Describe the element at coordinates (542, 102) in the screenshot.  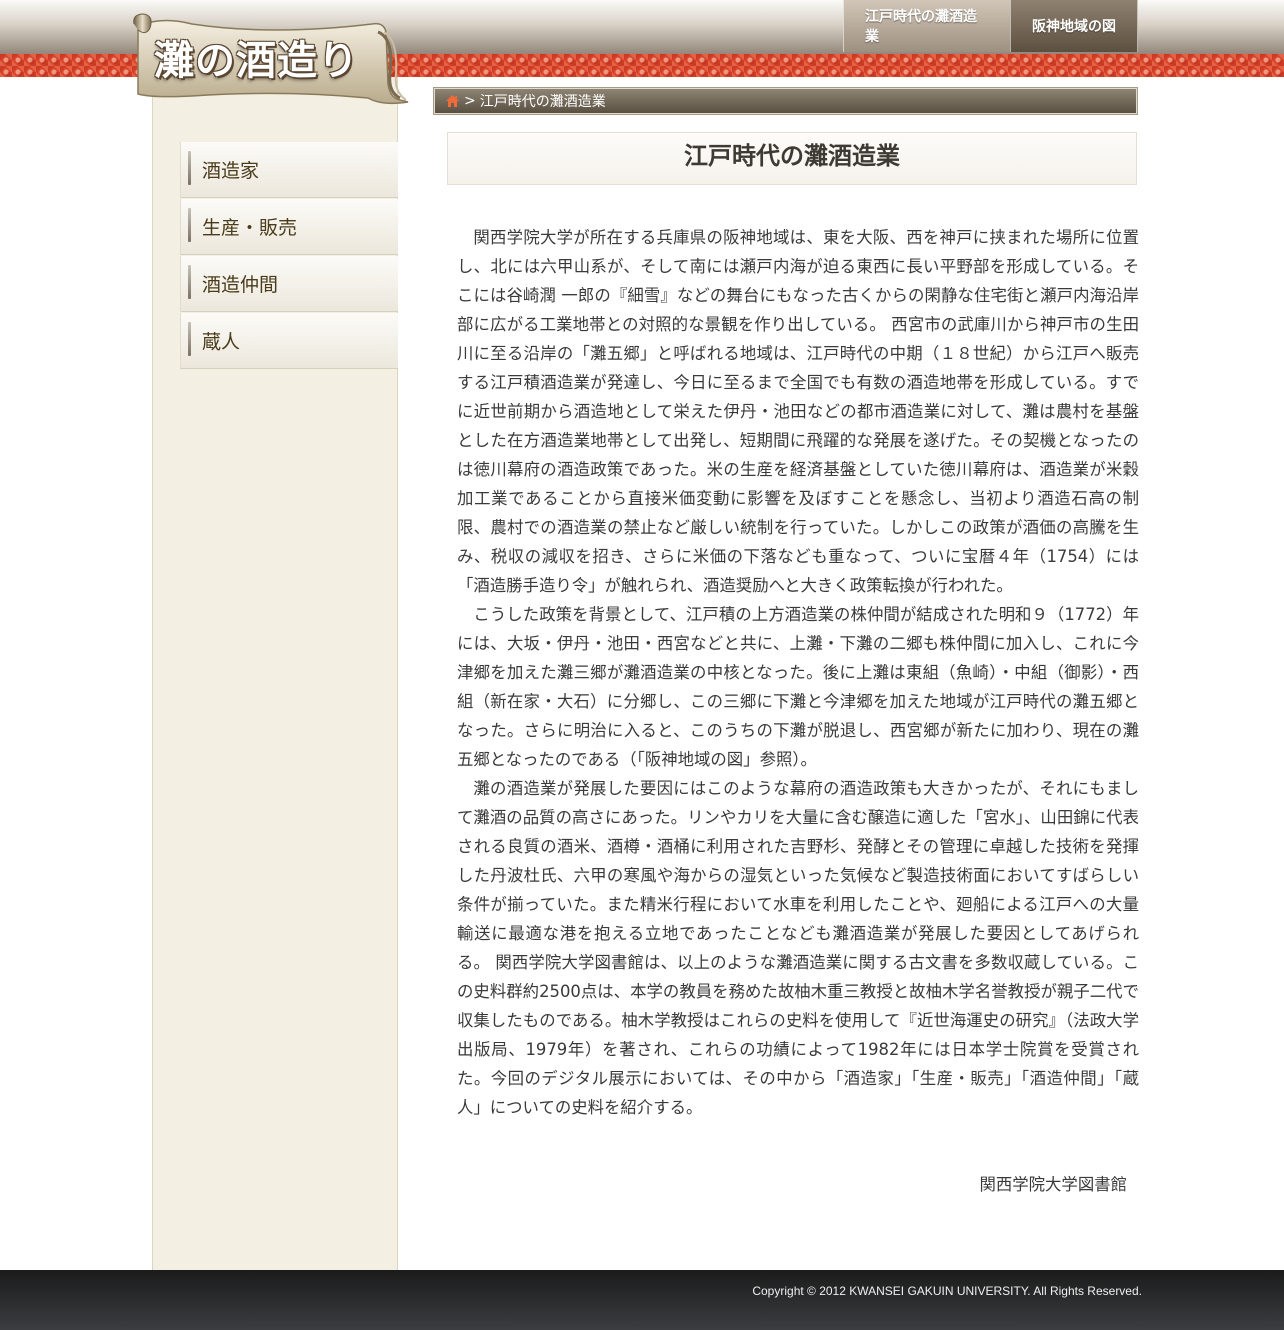
I see `breadcrumb-current: 江戸時代の灘酒造業` at that location.